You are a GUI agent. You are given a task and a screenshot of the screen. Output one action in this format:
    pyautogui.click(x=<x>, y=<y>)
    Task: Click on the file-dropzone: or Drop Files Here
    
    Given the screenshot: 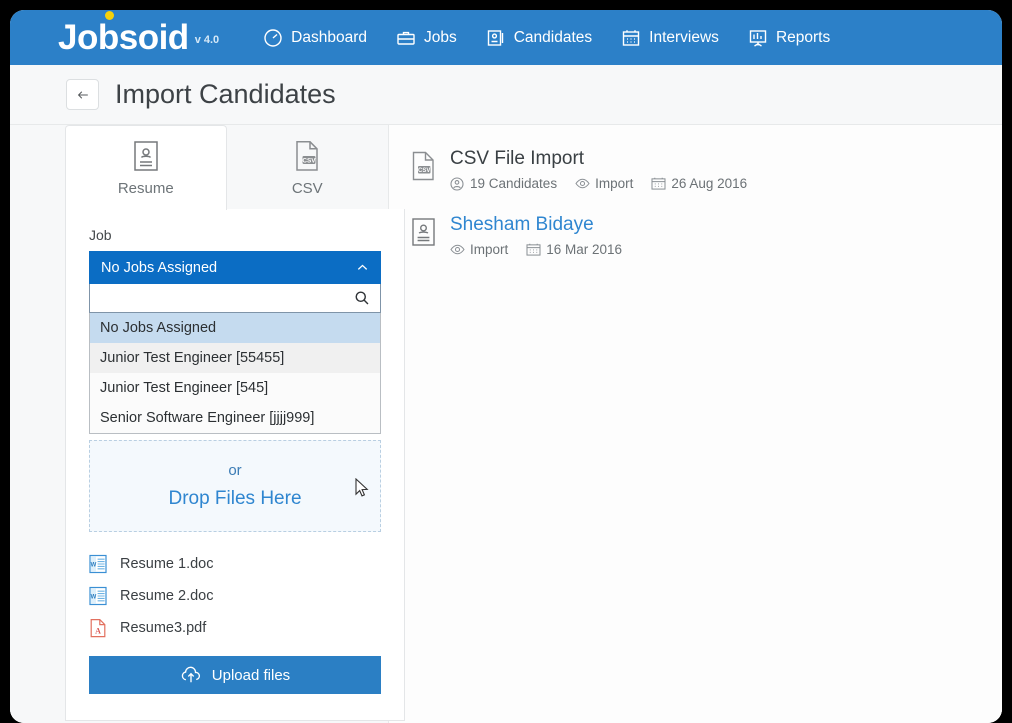 What is the action you would take?
    pyautogui.click(x=235, y=486)
    